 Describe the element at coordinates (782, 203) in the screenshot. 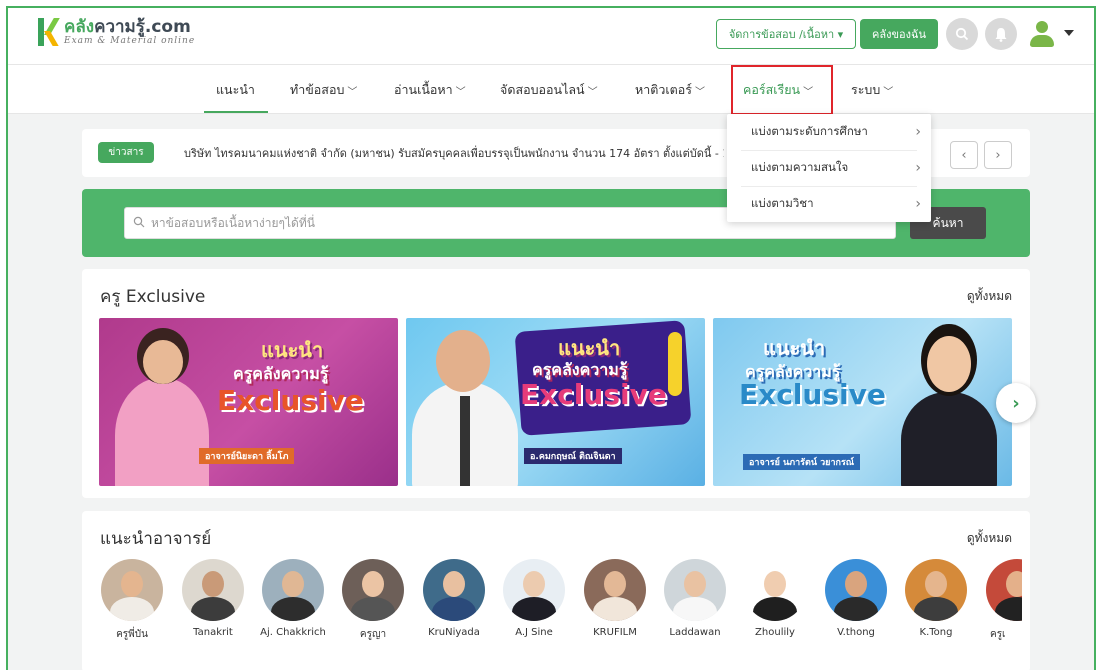

I see `dropdown-item-label: แบ่งตามวิชา` at that location.